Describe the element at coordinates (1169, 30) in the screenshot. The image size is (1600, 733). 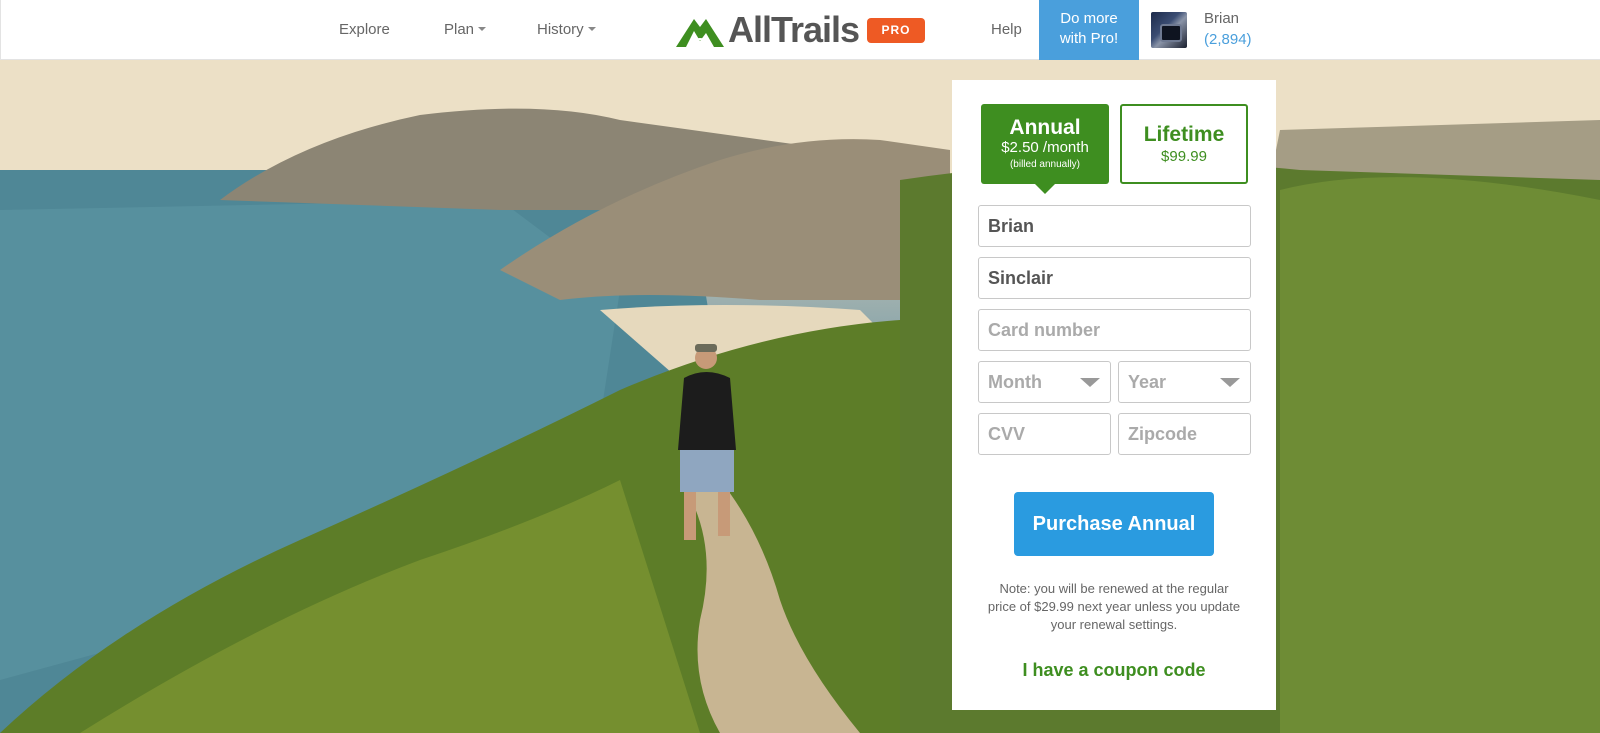
I see `avatar` at that location.